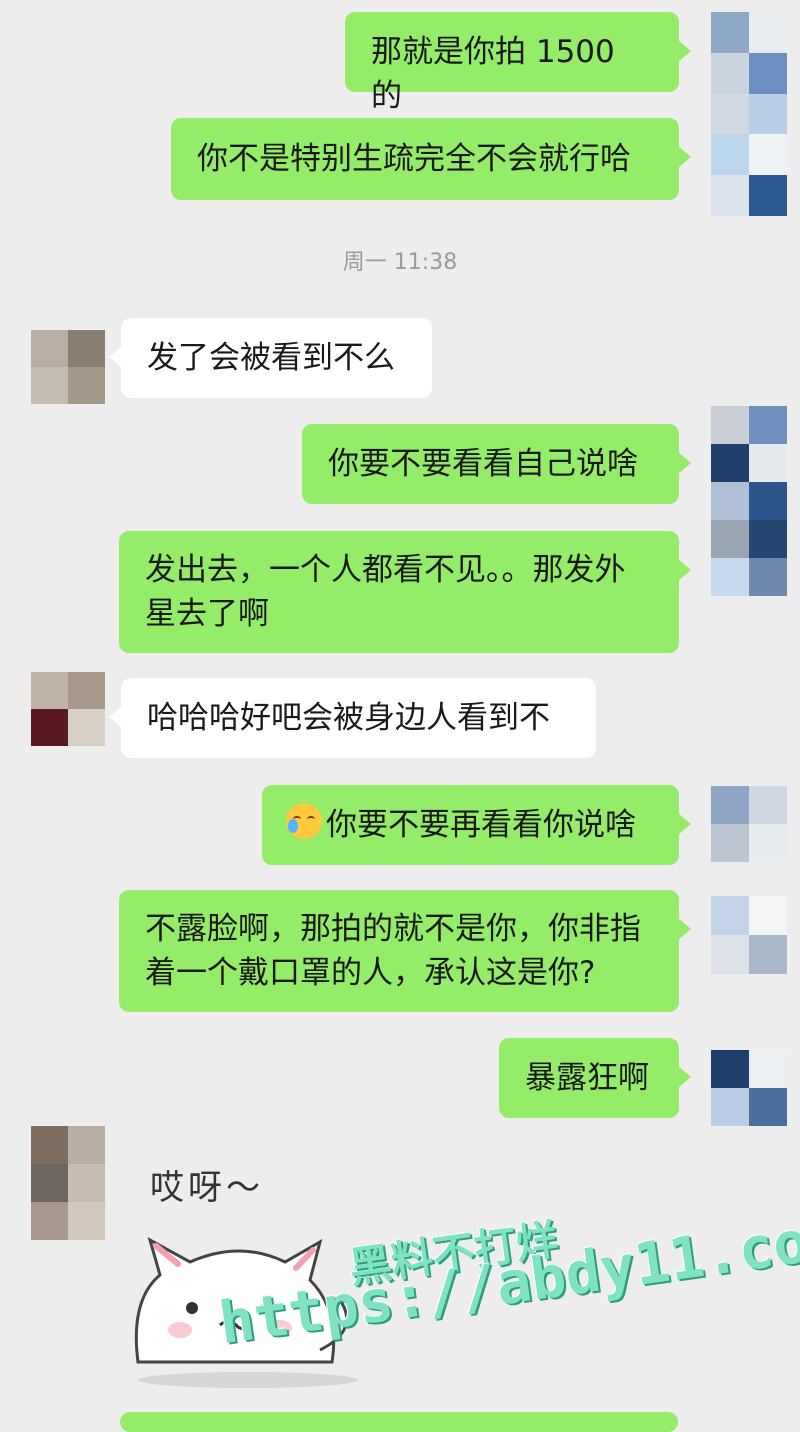 This screenshot has height=1432, width=800. I want to click on message-text: 发了会被看到不么, so click(271, 358).